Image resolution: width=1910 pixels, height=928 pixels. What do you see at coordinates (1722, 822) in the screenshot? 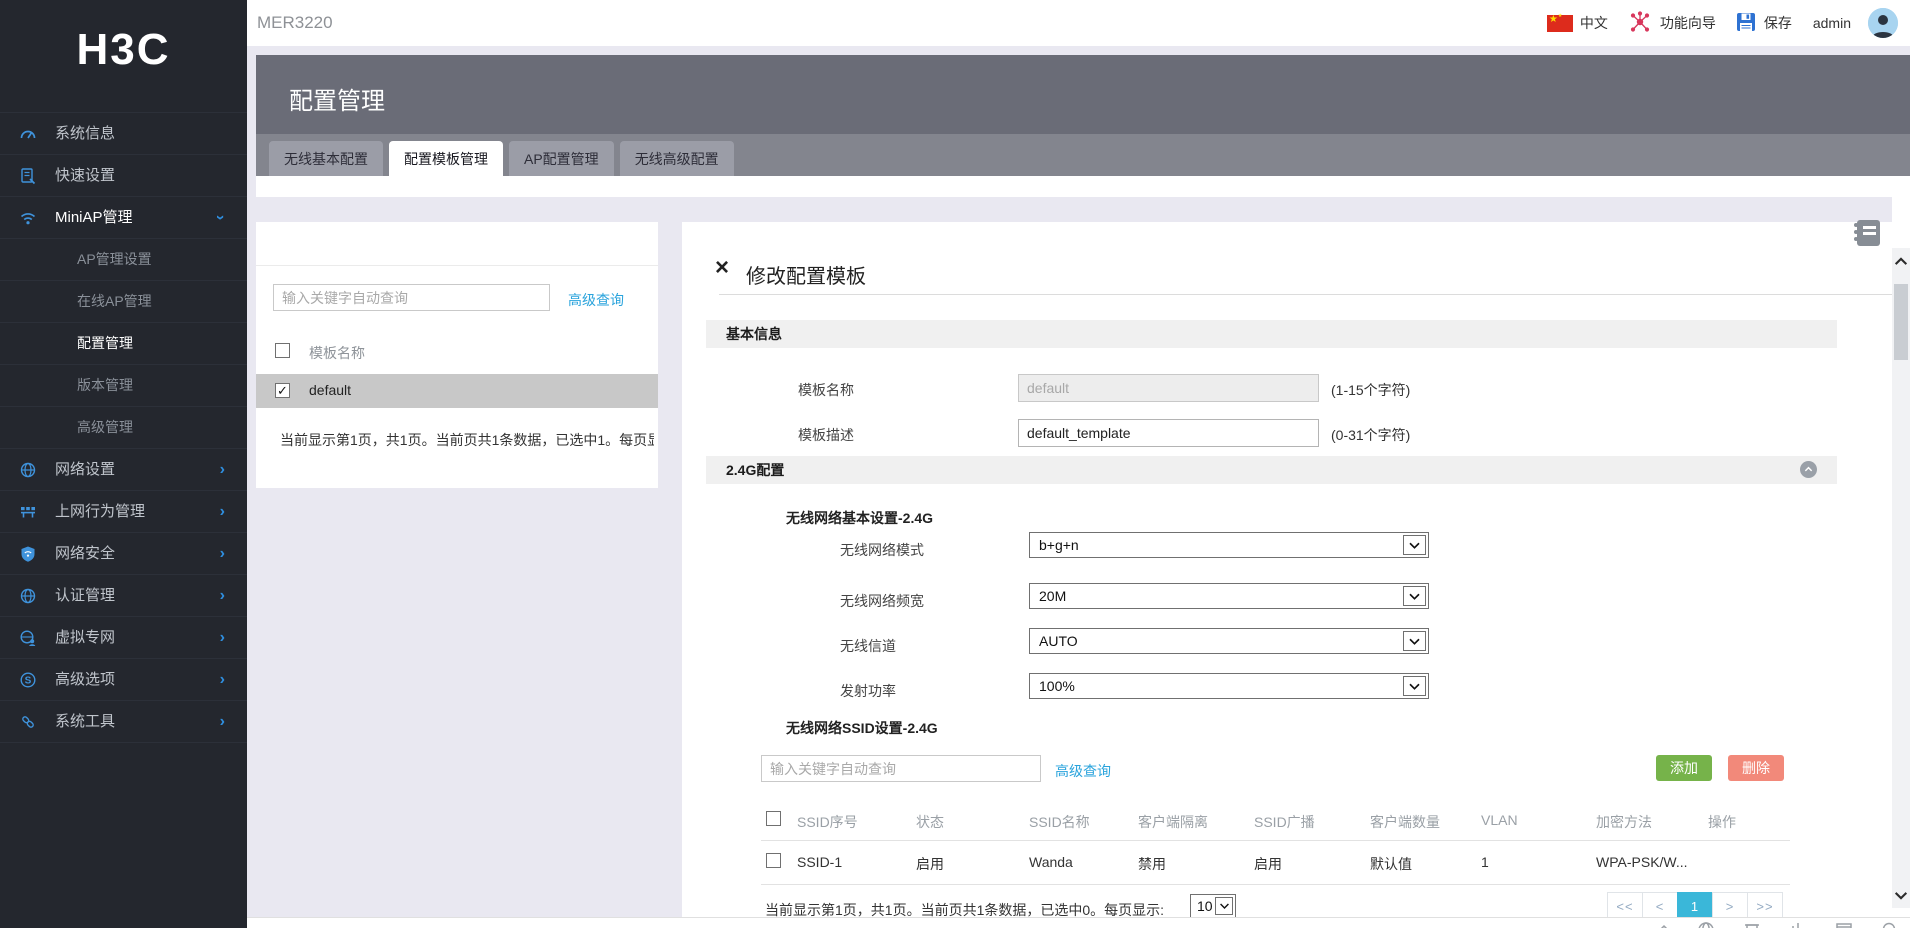
I see `col-actions: 操作` at bounding box center [1722, 822].